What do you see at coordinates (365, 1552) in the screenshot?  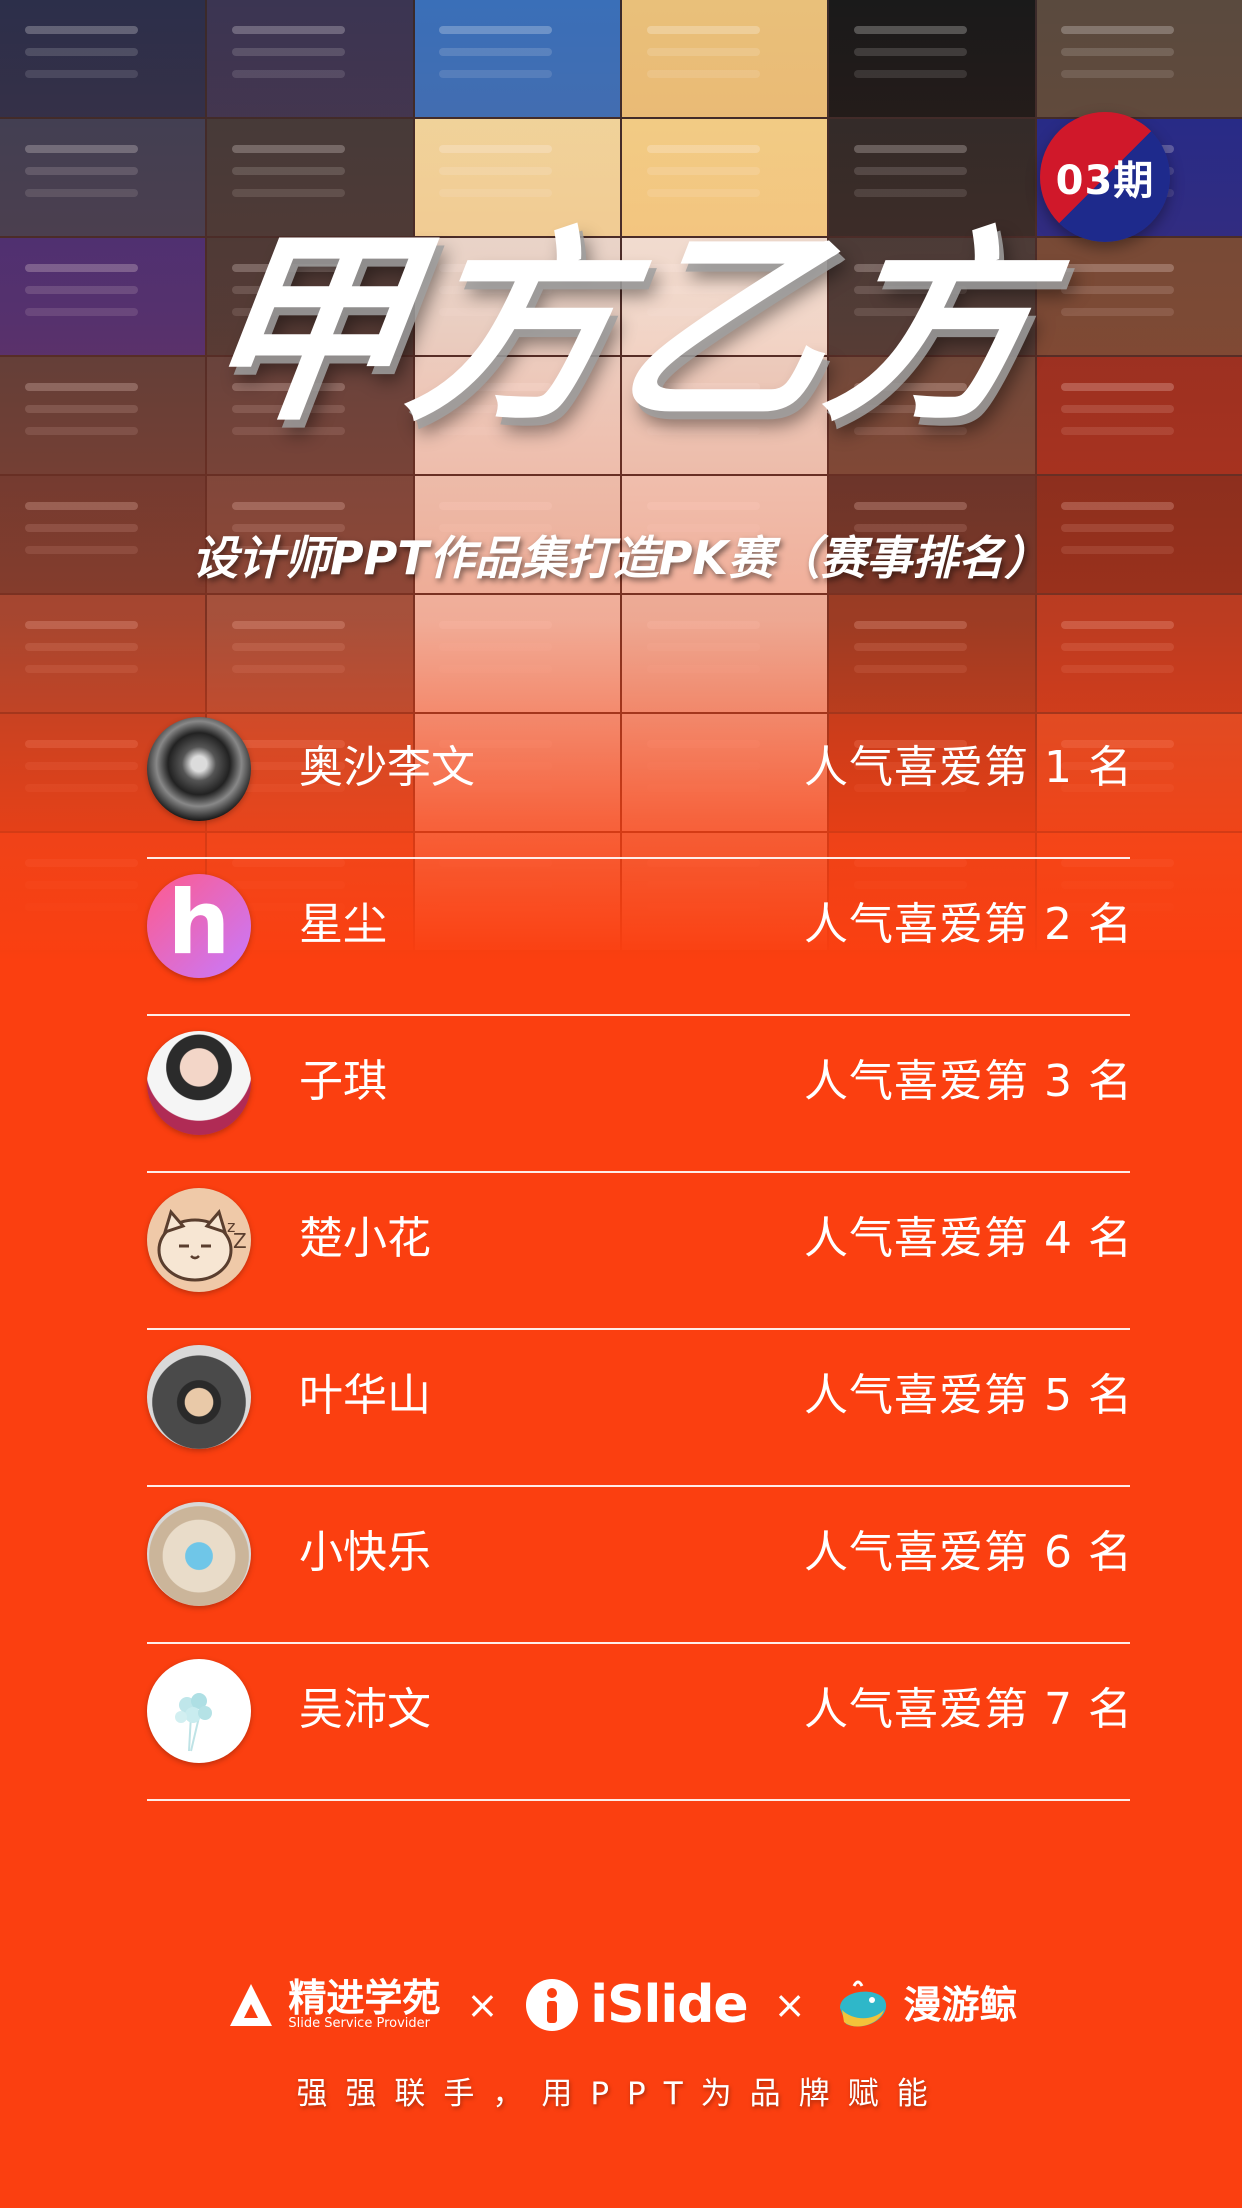 I see `designer-name: 小快乐` at bounding box center [365, 1552].